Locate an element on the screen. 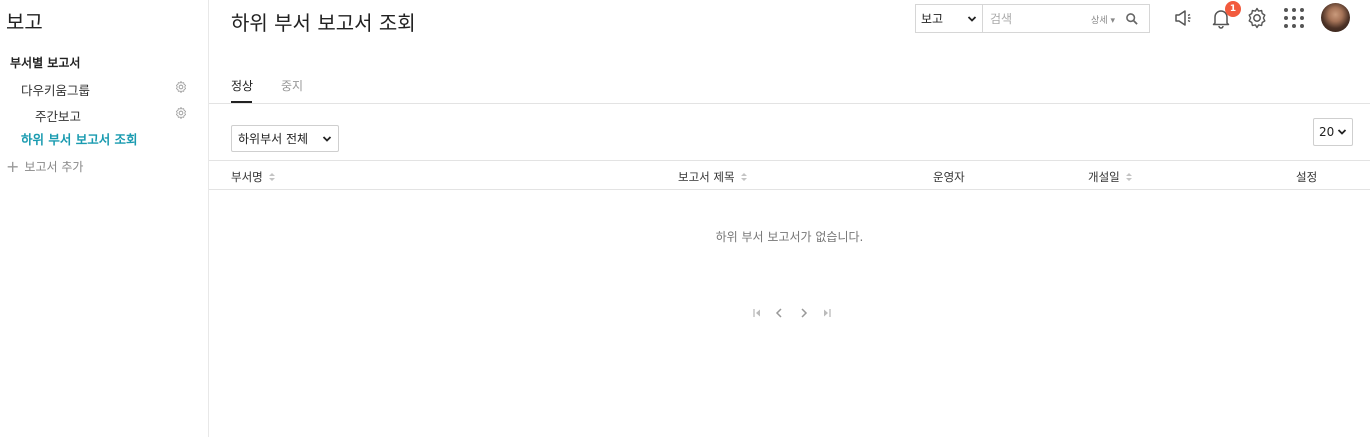 The image size is (1370, 437). sidebar-item-sub-dept-reports: 하위 부서 보고서 조회 is located at coordinates (79, 138).